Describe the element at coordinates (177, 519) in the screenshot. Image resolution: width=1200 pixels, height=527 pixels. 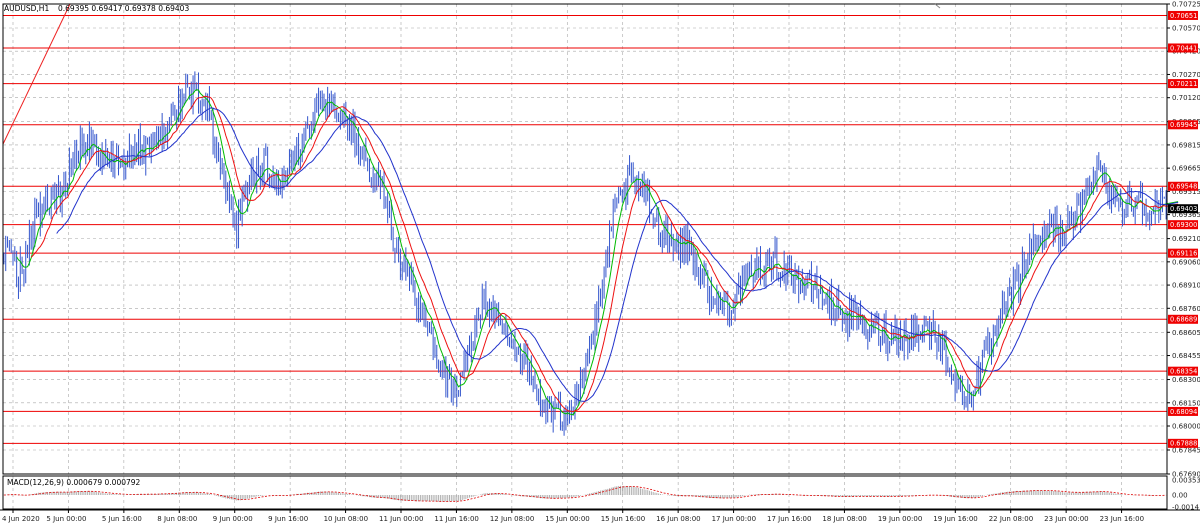
I see `time-tick-label: 8 Jun 08:00` at that location.